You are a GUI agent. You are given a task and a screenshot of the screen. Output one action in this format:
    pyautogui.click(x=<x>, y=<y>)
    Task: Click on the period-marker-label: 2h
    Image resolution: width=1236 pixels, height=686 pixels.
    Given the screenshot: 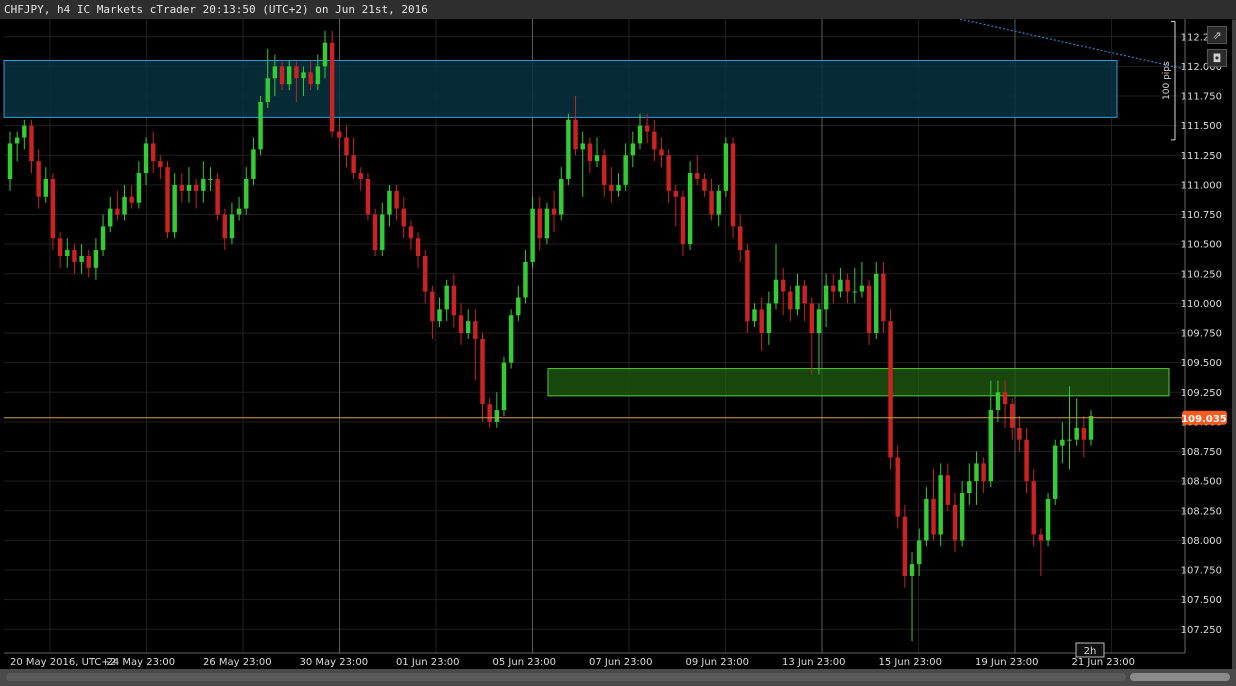 What is the action you would take?
    pyautogui.click(x=1090, y=651)
    